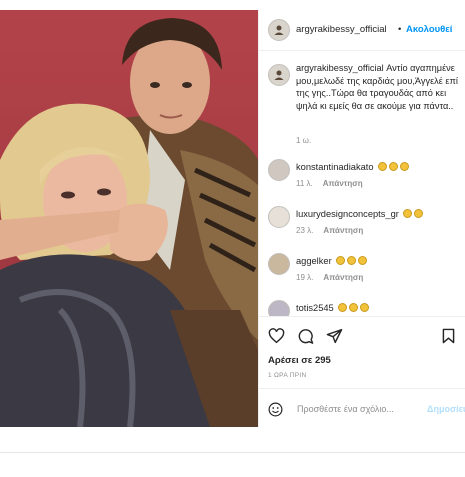 Image resolution: width=465 pixels, height=477 pixels. What do you see at coordinates (446, 409) in the screenshot?
I see `post-comment-button: Δημοσίευση` at bounding box center [446, 409].